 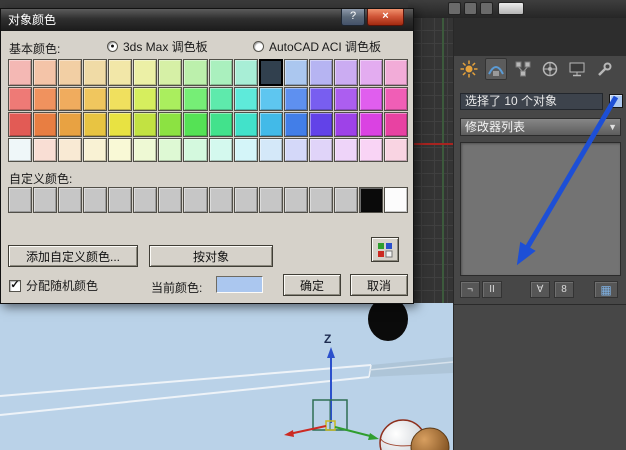 I want to click on tab-create, so click(x=469, y=69).